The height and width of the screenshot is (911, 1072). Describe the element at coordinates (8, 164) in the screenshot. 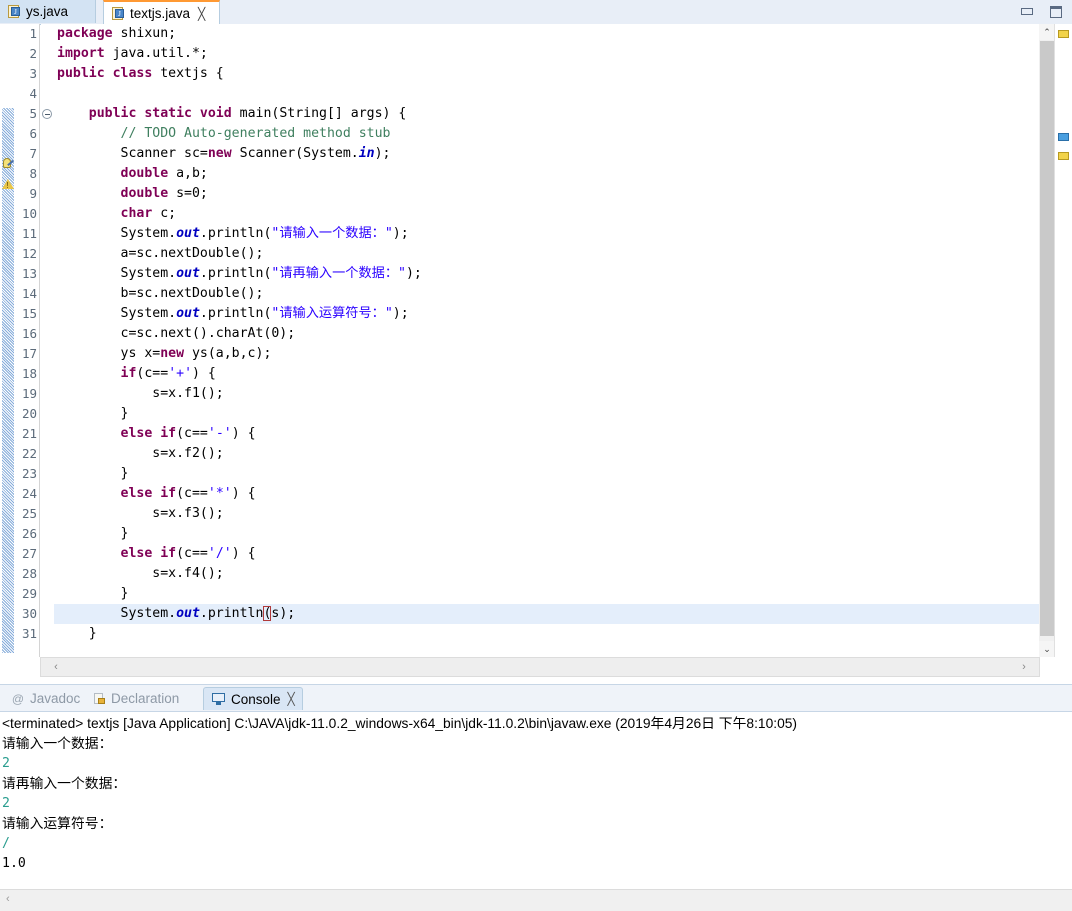

I see `quickfix-bulb-icon` at that location.